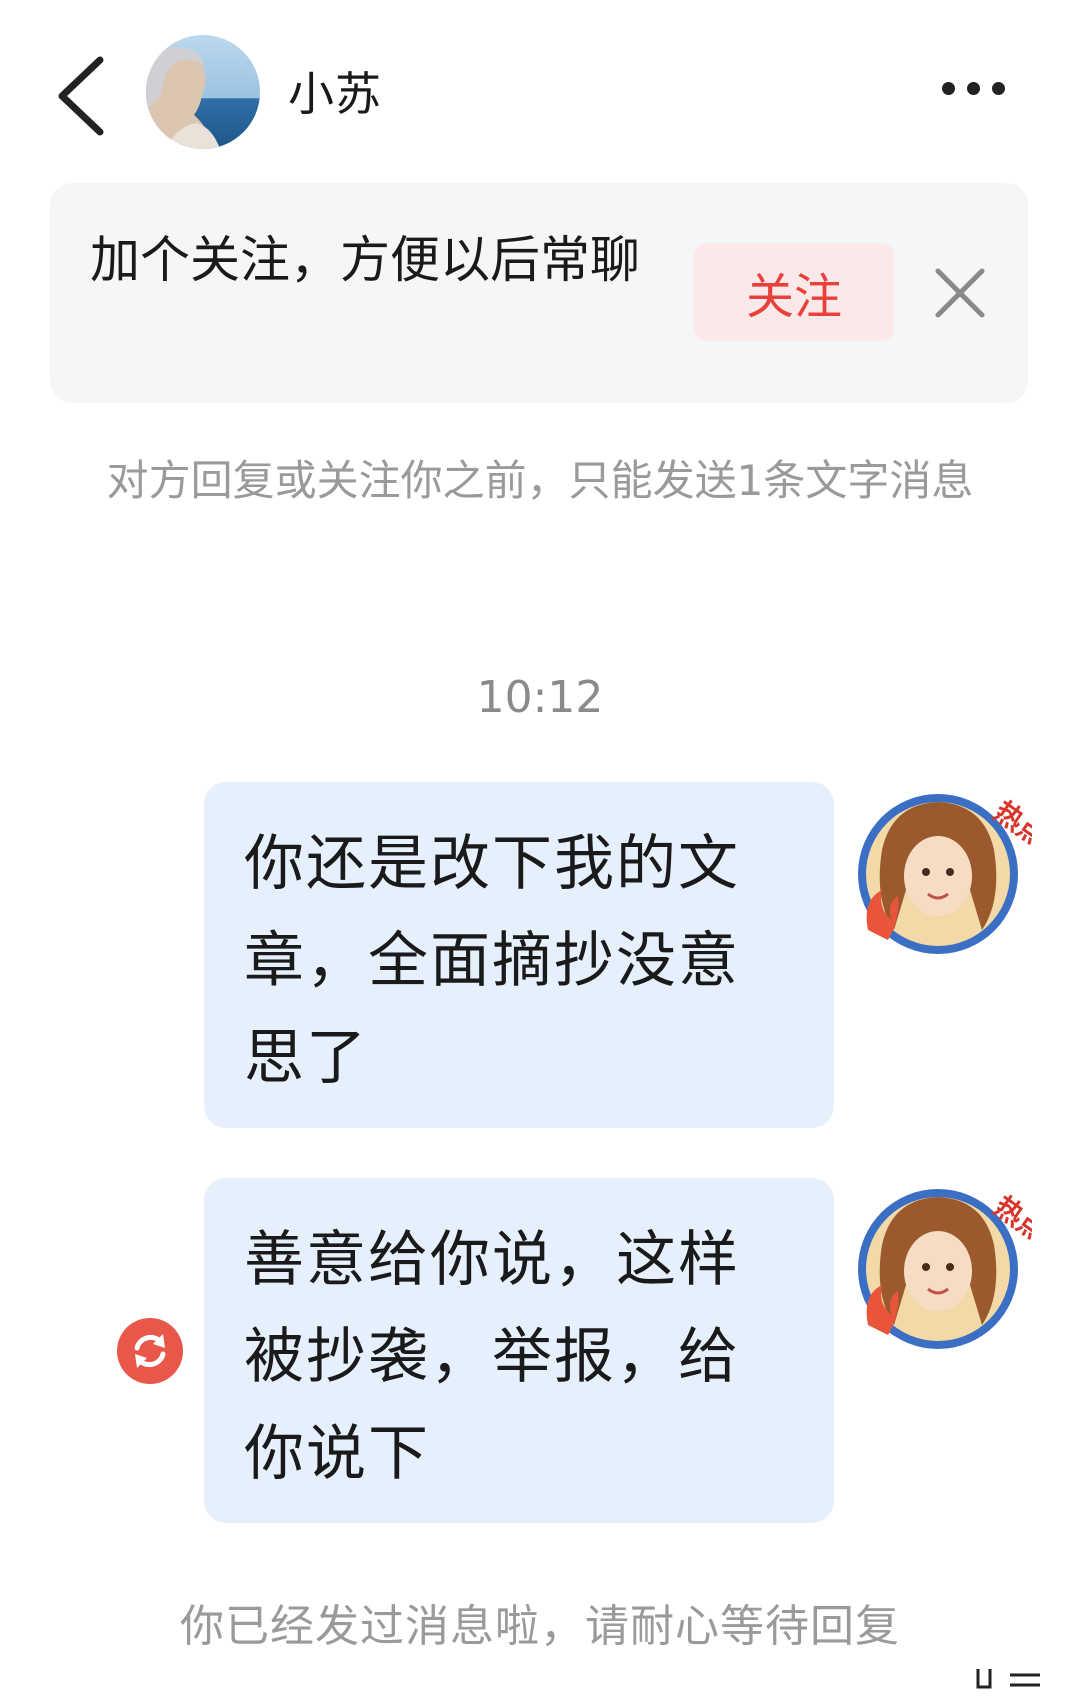 The width and height of the screenshot is (1080, 1698). Describe the element at coordinates (365, 260) in the screenshot. I see `follow-banner-text: 加个关注，方便以后常聊` at that location.